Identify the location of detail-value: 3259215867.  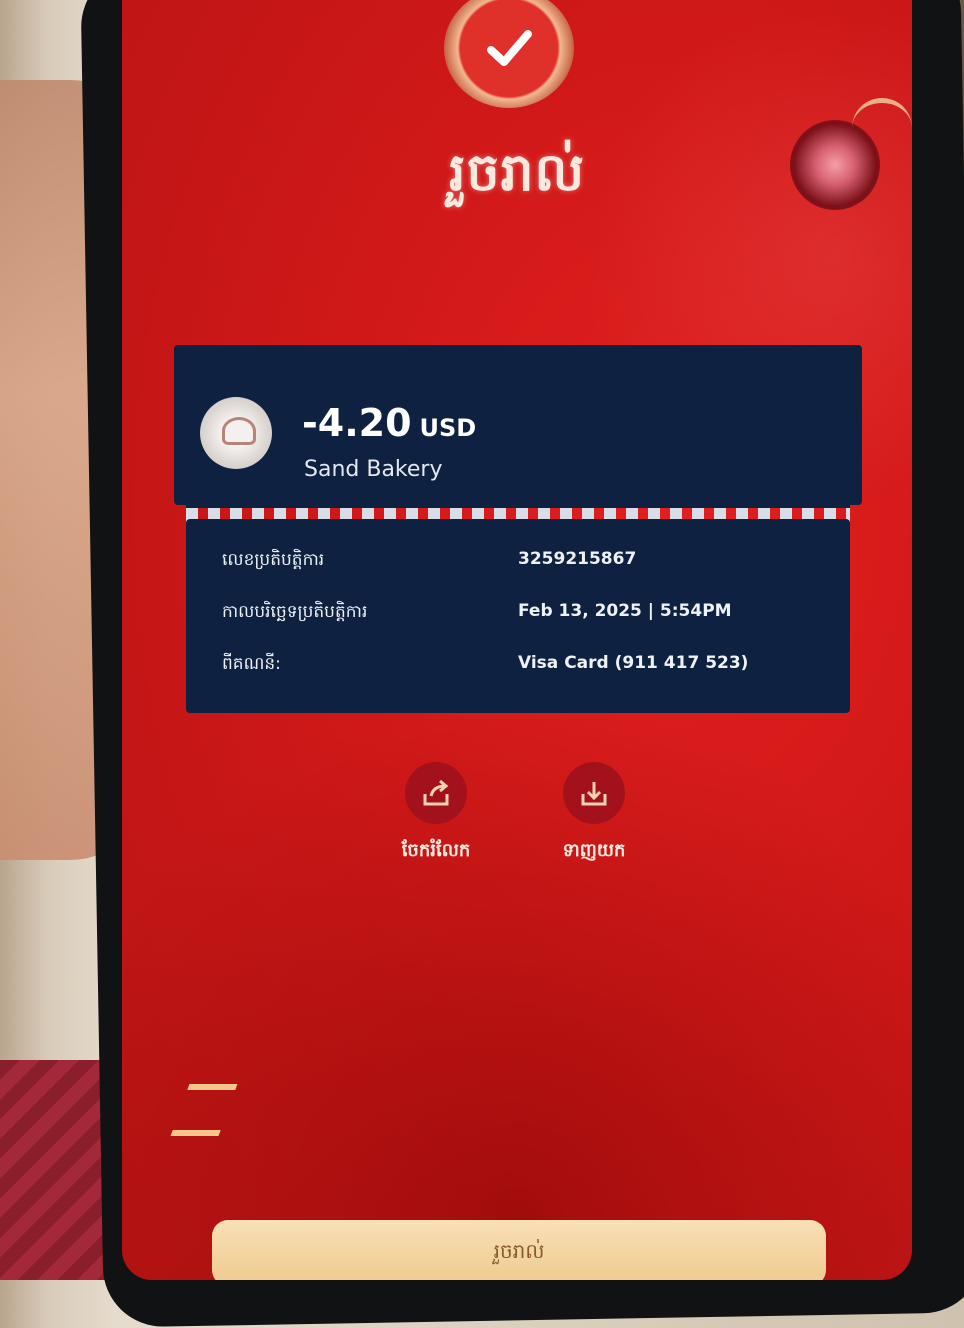
(577, 559).